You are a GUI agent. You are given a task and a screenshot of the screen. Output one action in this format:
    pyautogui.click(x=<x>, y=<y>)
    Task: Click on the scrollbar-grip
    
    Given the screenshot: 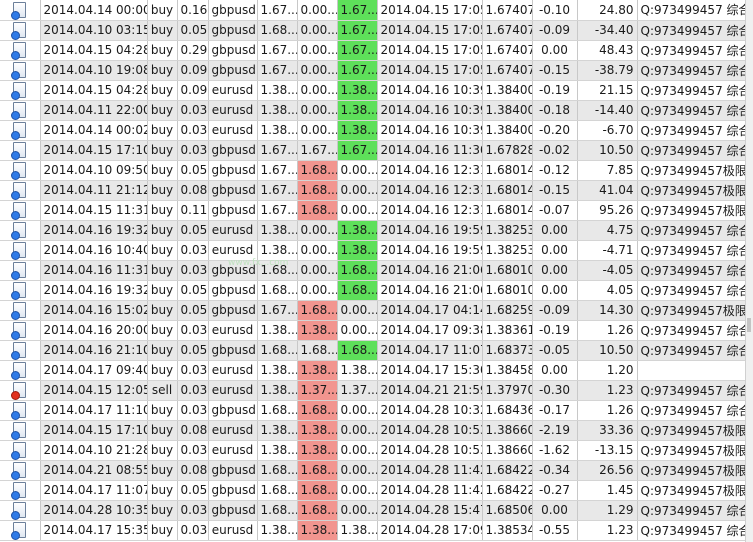 What is the action you would take?
    pyautogui.click(x=749, y=325)
    